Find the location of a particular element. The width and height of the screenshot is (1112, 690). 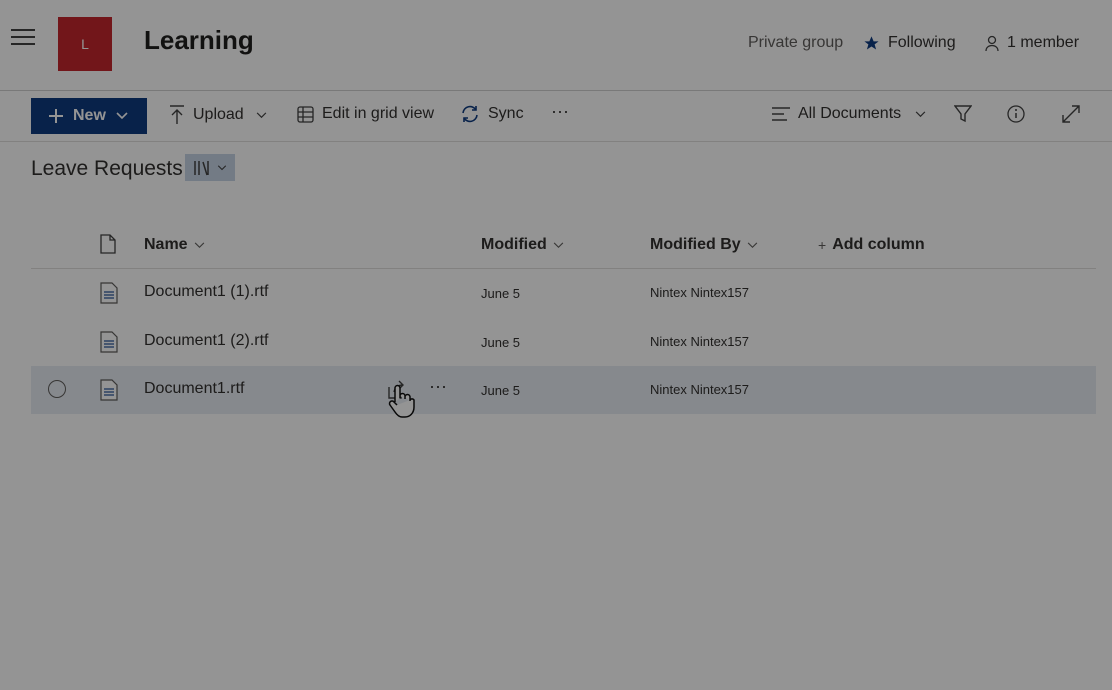

hand-pointer-cursor-icon is located at coordinates (401, 401).